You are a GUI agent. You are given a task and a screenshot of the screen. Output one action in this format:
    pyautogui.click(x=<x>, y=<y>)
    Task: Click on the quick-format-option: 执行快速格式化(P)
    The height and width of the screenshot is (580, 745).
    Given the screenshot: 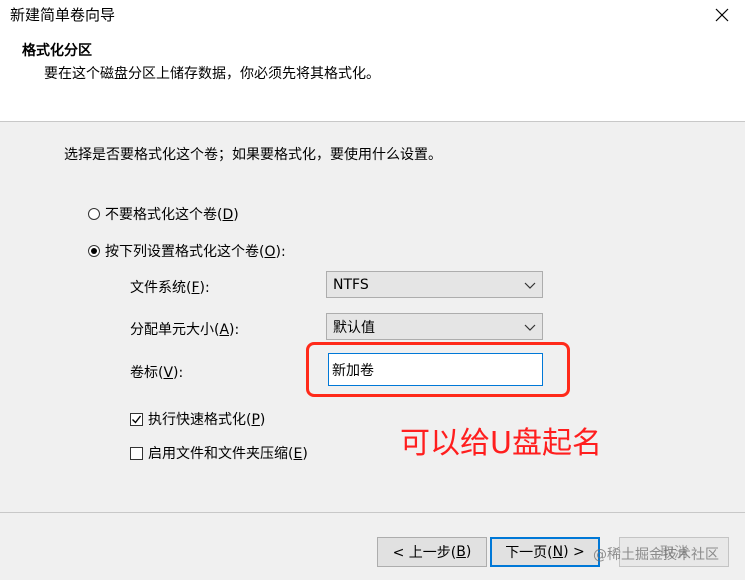 What is the action you would take?
    pyautogui.click(x=197, y=419)
    